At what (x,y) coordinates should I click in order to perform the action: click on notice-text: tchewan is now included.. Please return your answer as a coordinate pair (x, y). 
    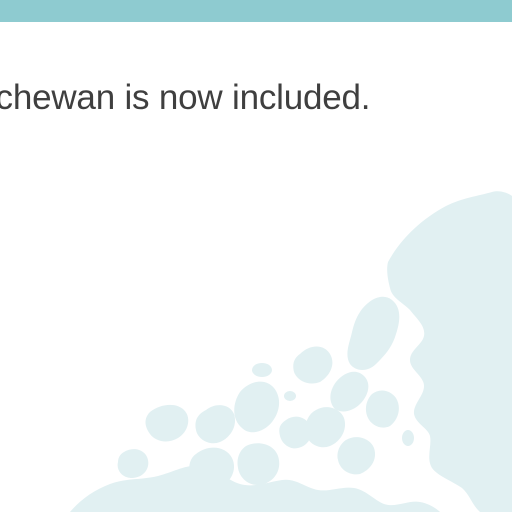
    Looking at the image, I should click on (185, 97).